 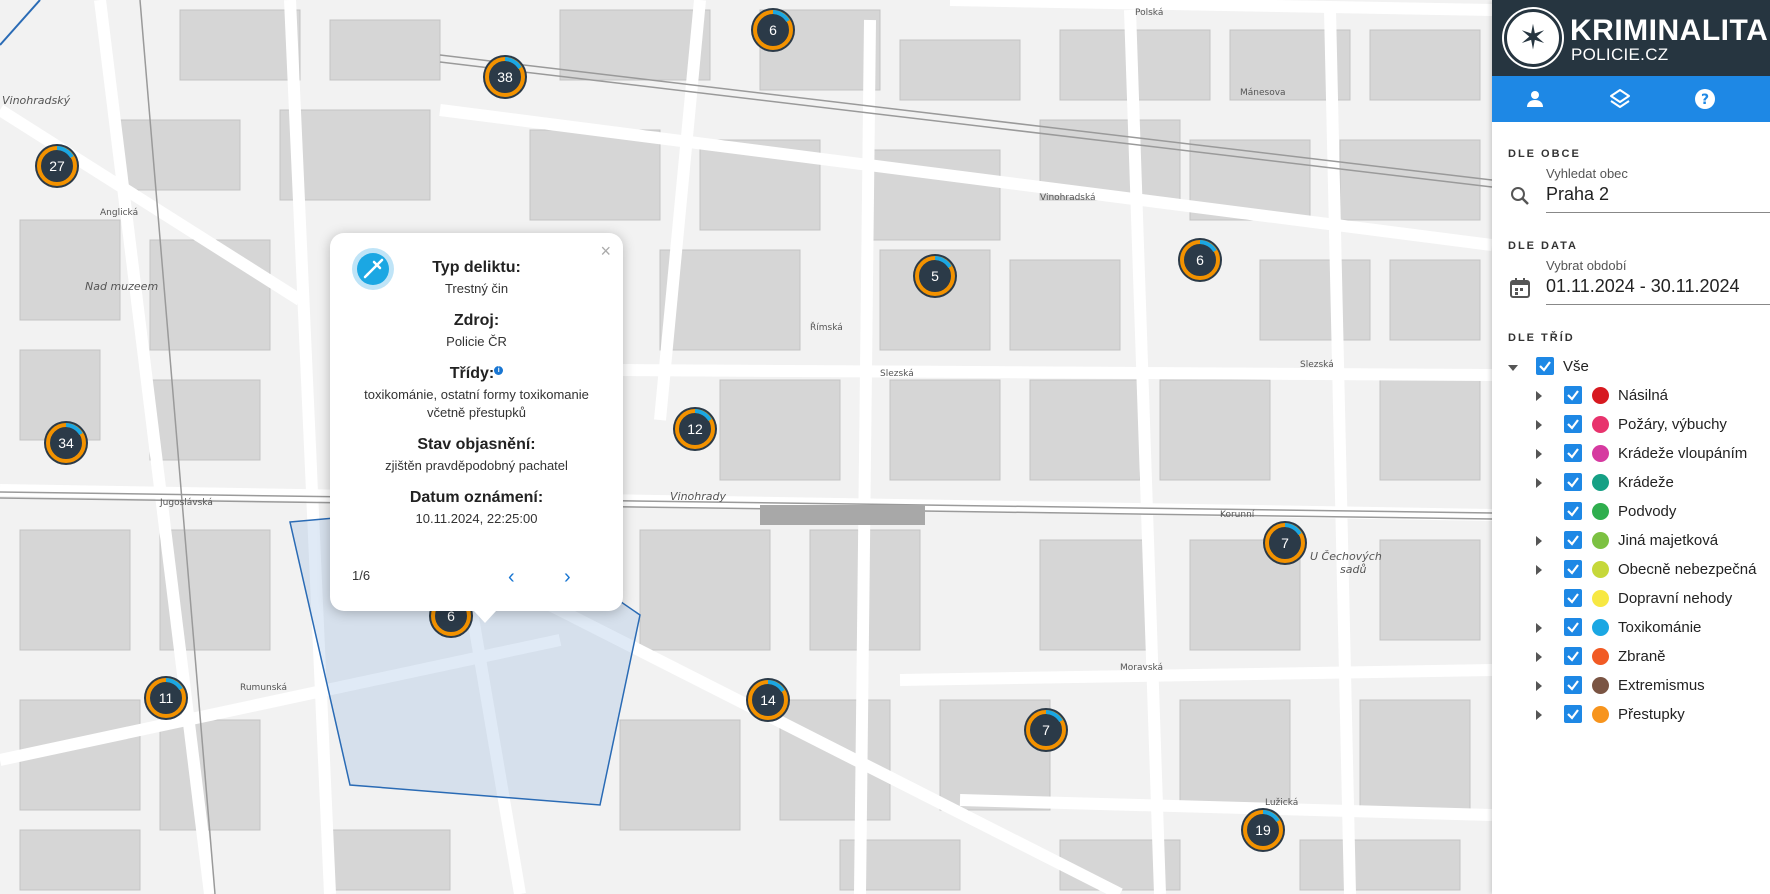 I want to click on help-icon: ?, so click(x=1704, y=99).